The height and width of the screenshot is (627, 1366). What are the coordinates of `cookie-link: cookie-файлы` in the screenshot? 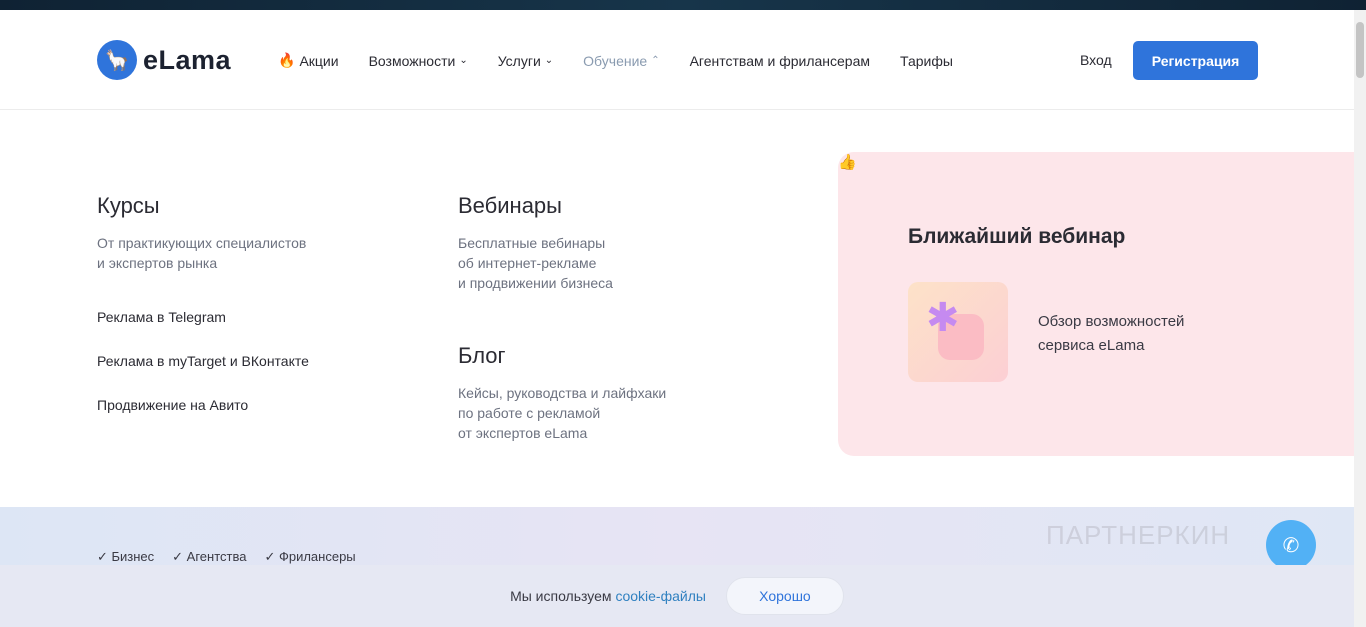 It's located at (660, 596).